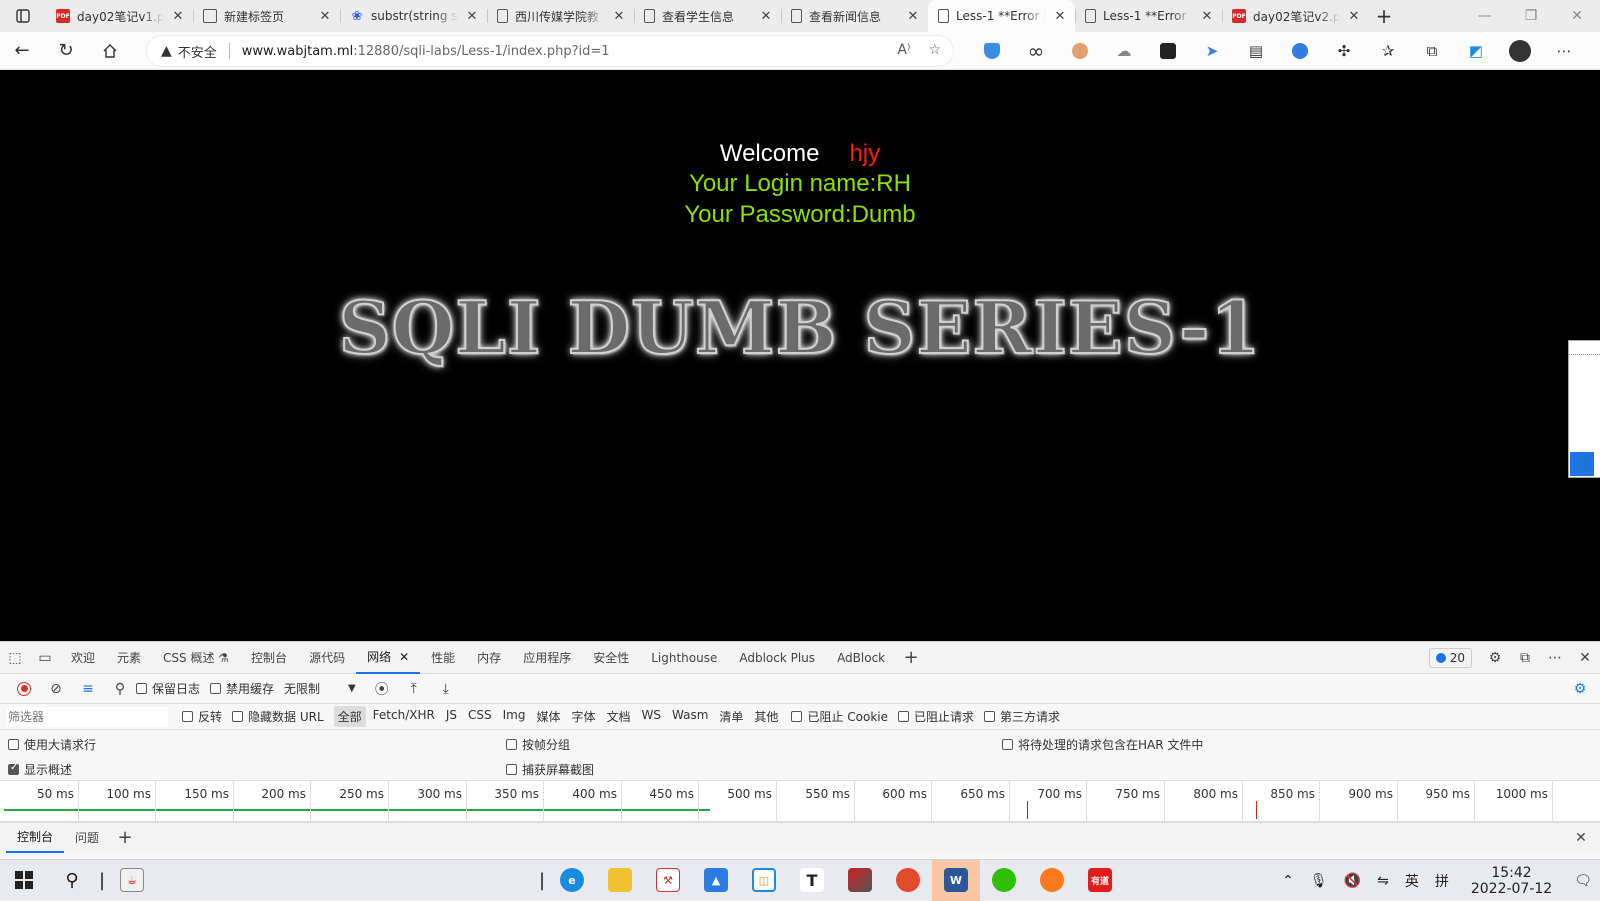  What do you see at coordinates (550, 769) in the screenshot?
I see `capture-screenshots-checkbox: 捕获屏幕截图` at bounding box center [550, 769].